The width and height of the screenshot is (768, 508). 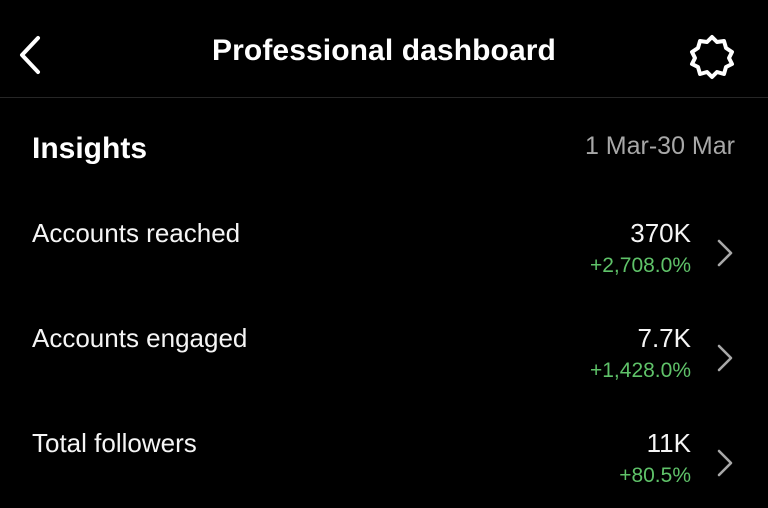 I want to click on row-change: +1,428.0%, so click(x=640, y=370).